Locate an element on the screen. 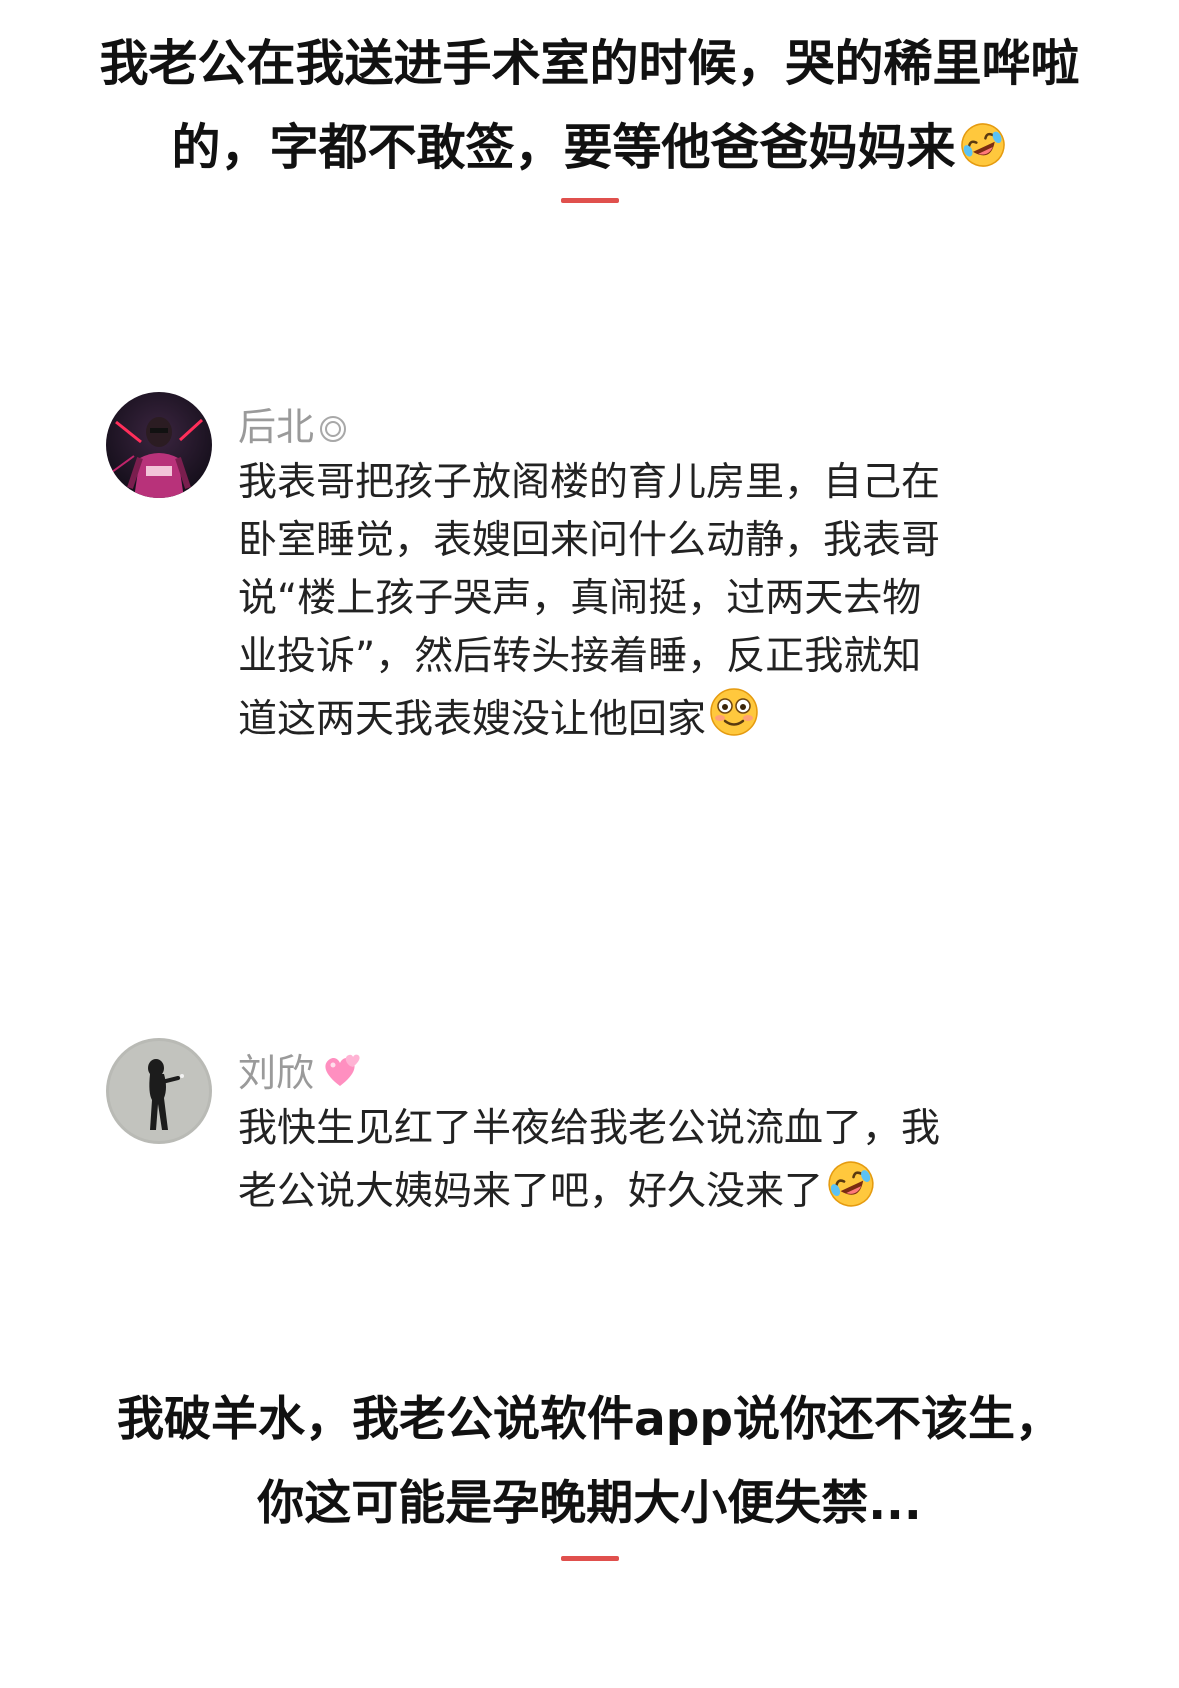  comment-text: 我快生见红了半夜给我老公说流血了，我 老公说大姨妈来了吧，好久没来了 is located at coordinates (638, 1163).